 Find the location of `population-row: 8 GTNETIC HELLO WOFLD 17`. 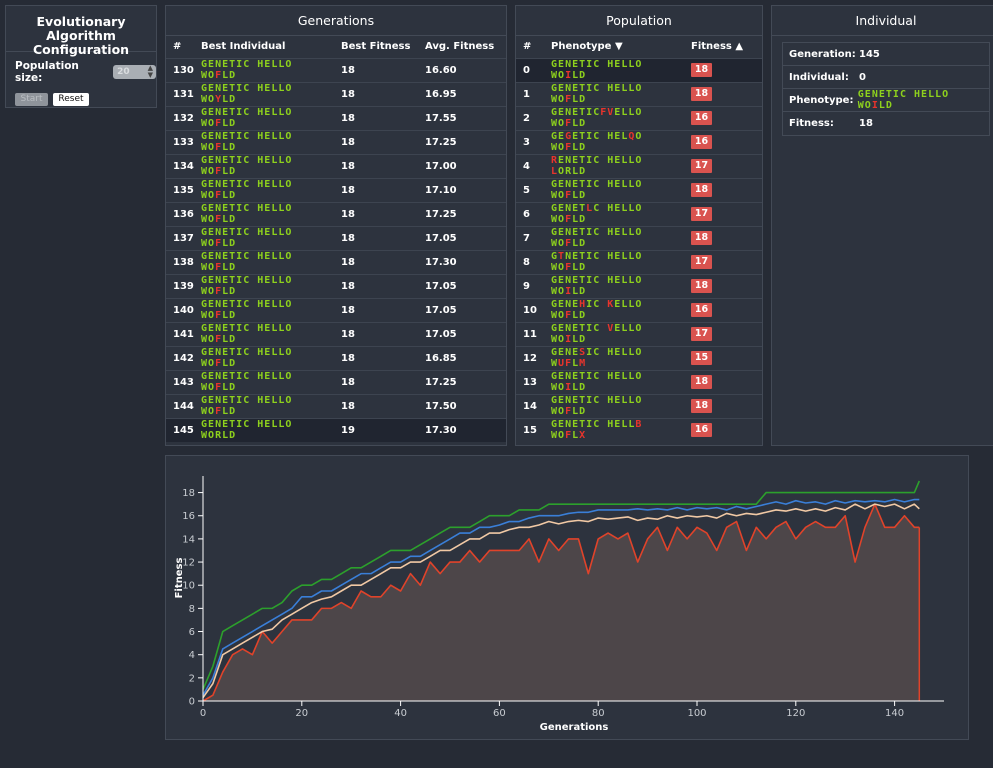

population-row: 8 GTNETIC HELLO WOFLD 17 is located at coordinates (639, 261).